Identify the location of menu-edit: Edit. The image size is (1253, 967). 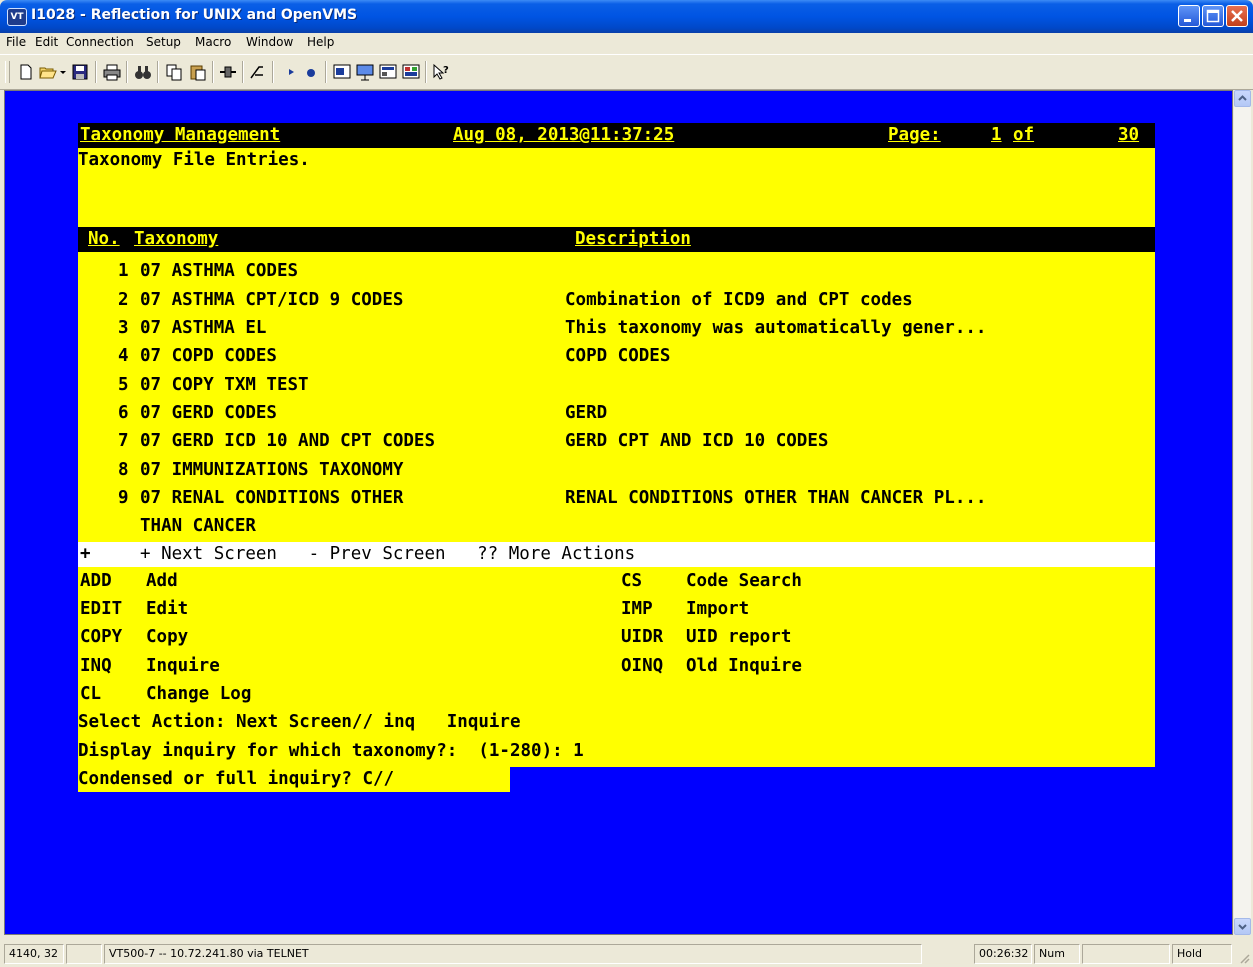
(46, 42).